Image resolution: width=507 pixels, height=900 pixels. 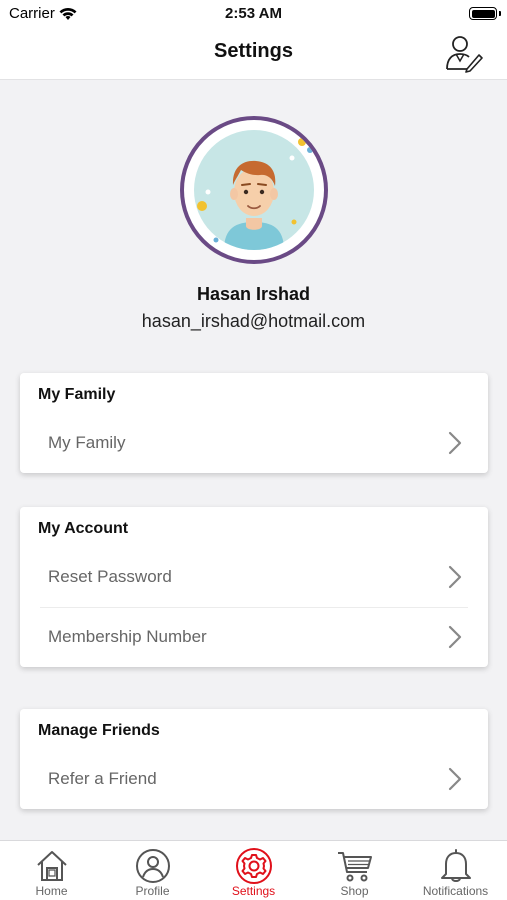 I want to click on manage-friends-card: Manage Friends Refer a Friend, so click(x=254, y=759).